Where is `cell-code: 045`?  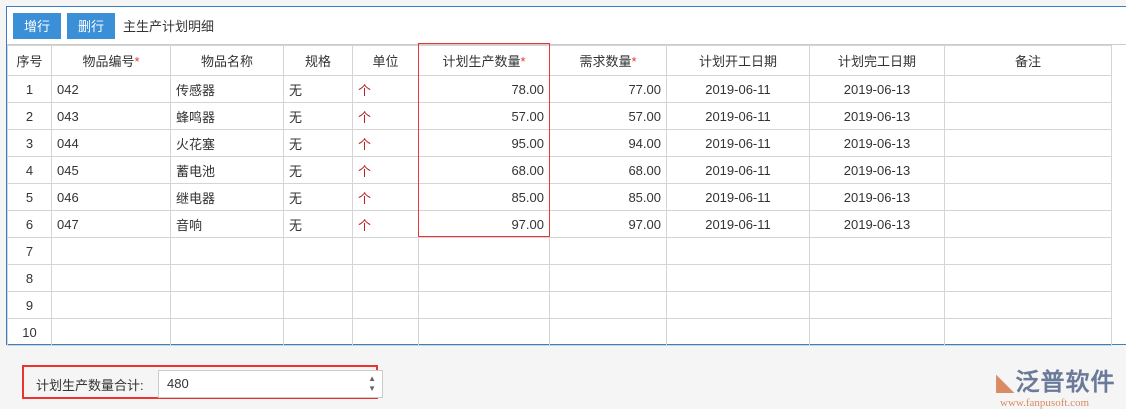
cell-code: 045 is located at coordinates (111, 170).